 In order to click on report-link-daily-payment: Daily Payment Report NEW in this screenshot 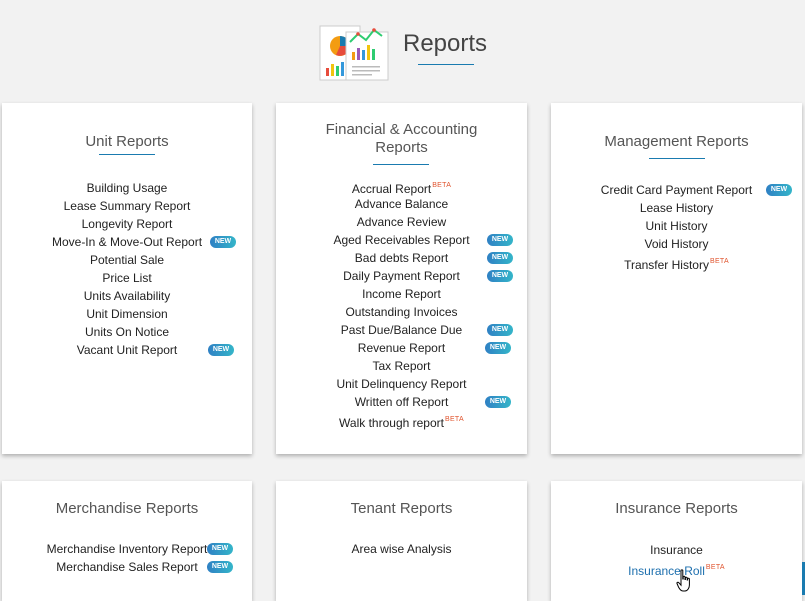, I will do `click(401, 276)`.